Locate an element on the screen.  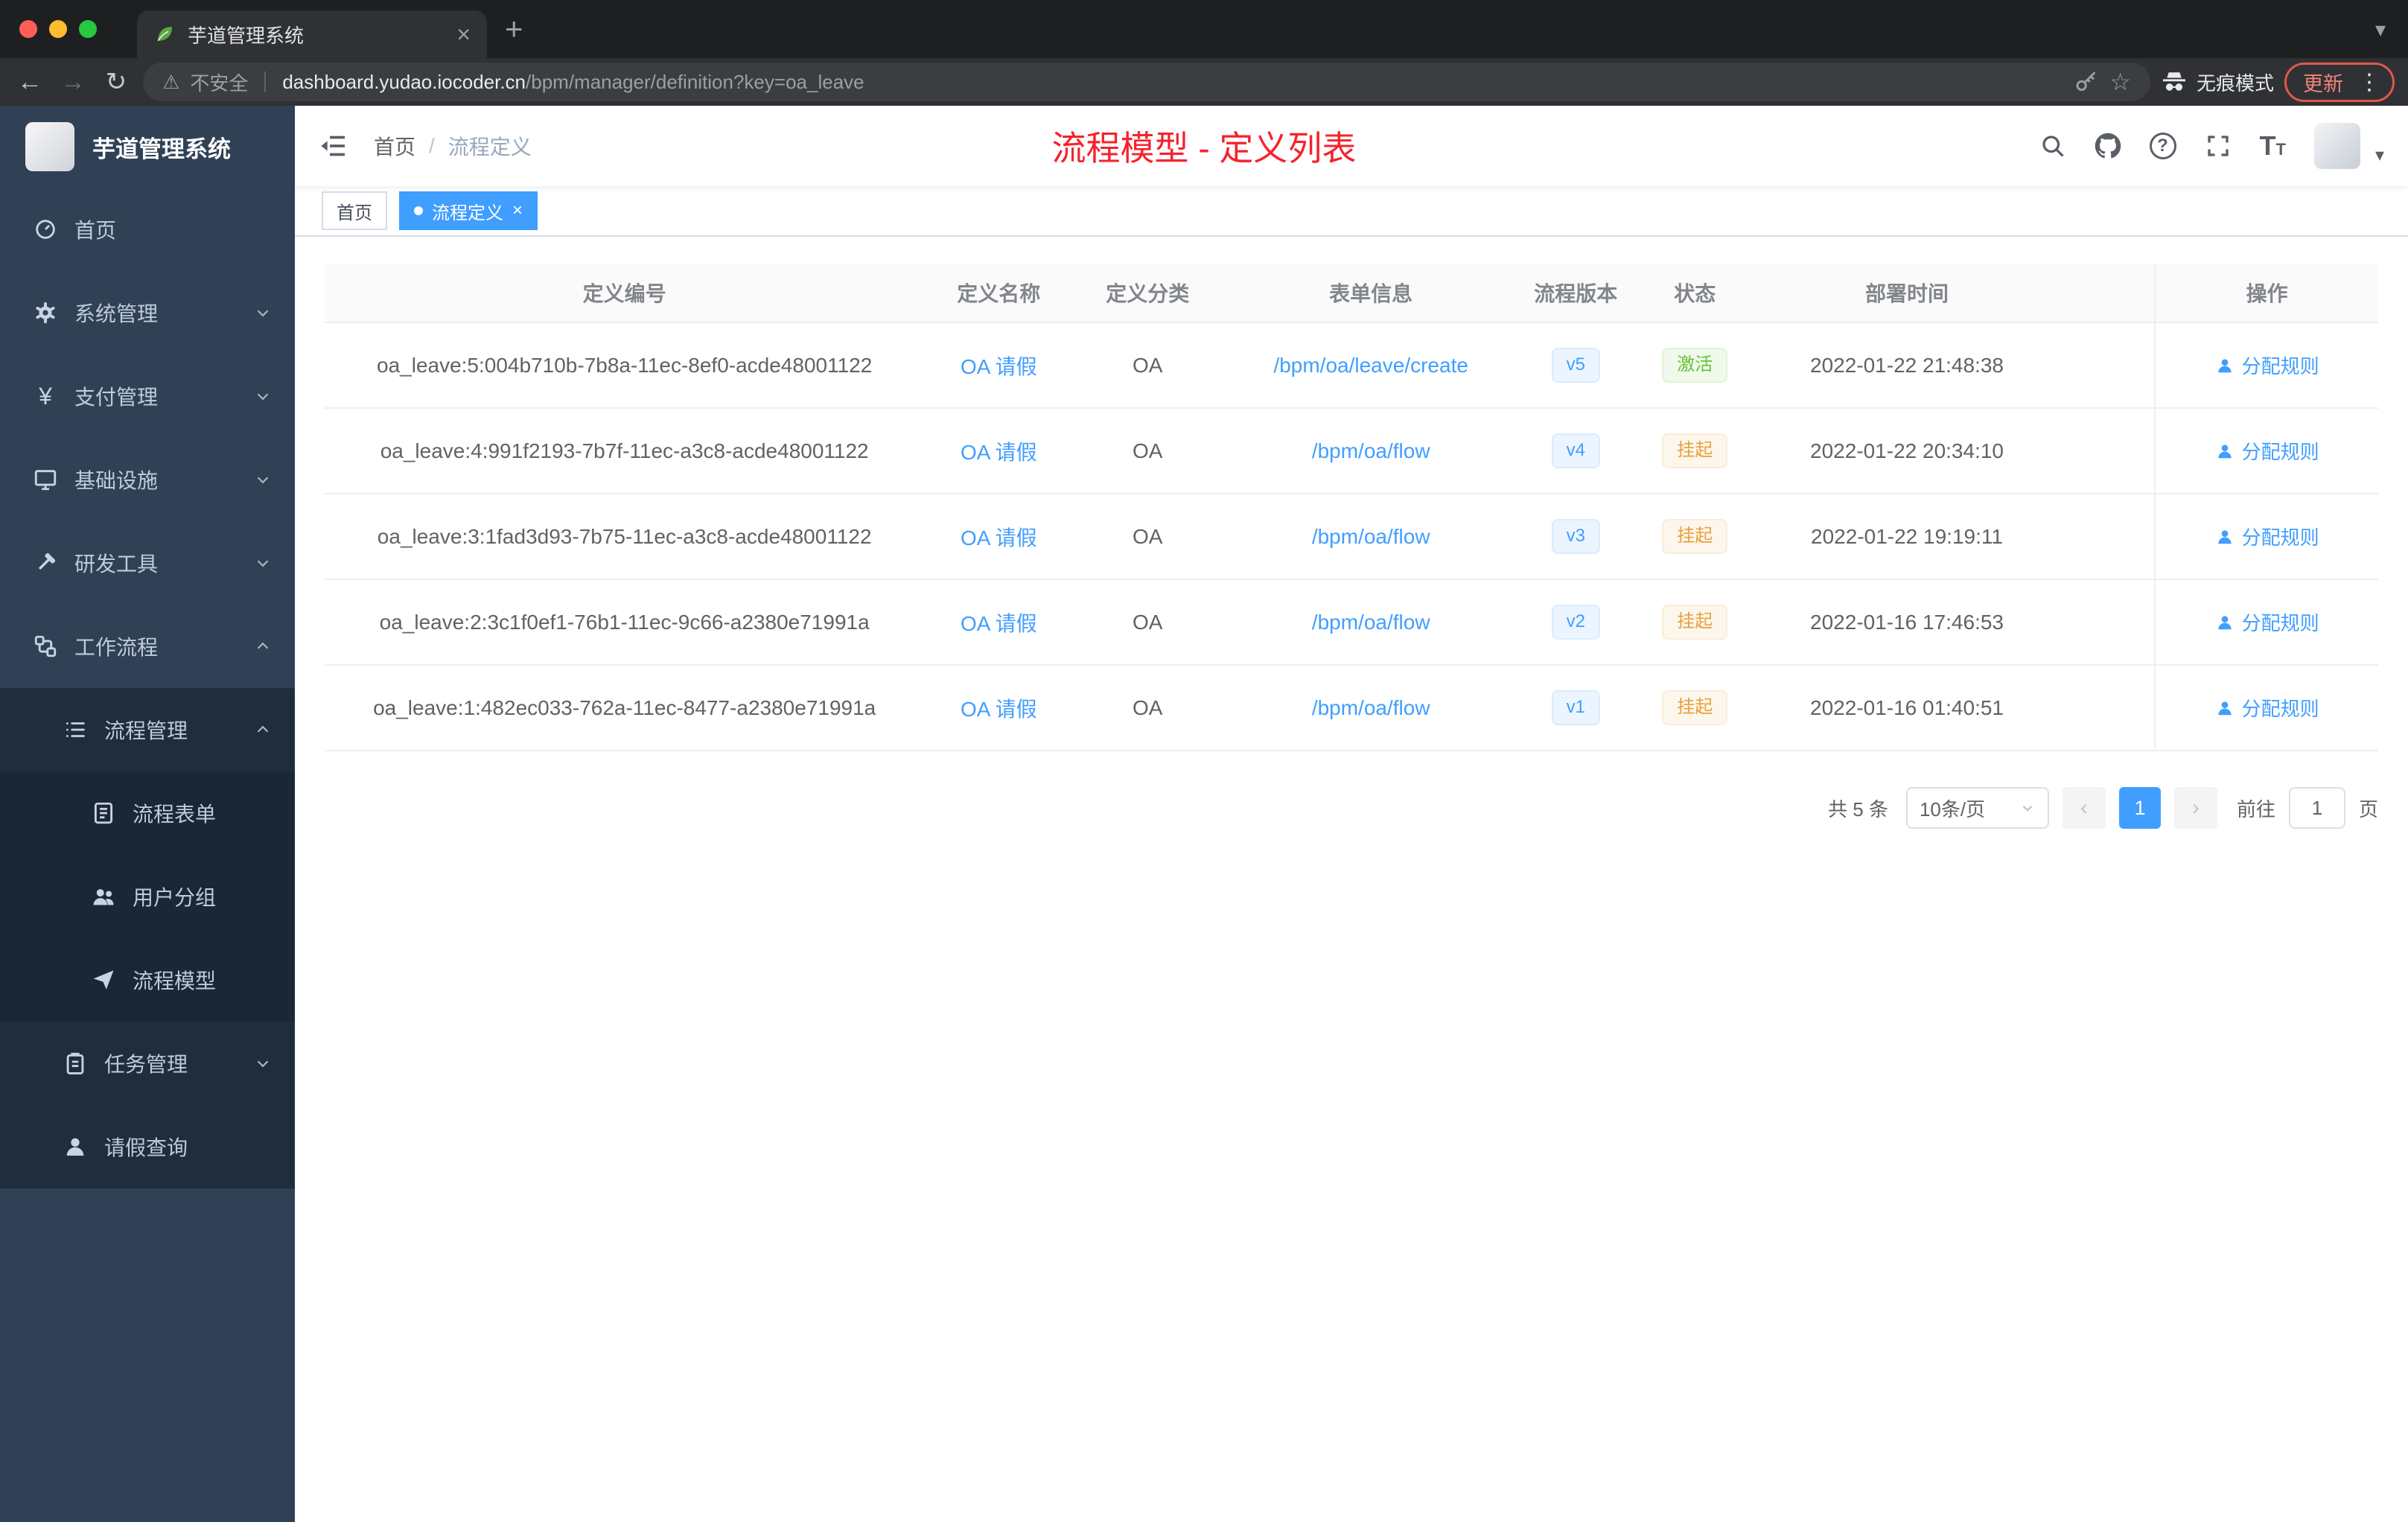
version-badge: v3 is located at coordinates (1575, 536).